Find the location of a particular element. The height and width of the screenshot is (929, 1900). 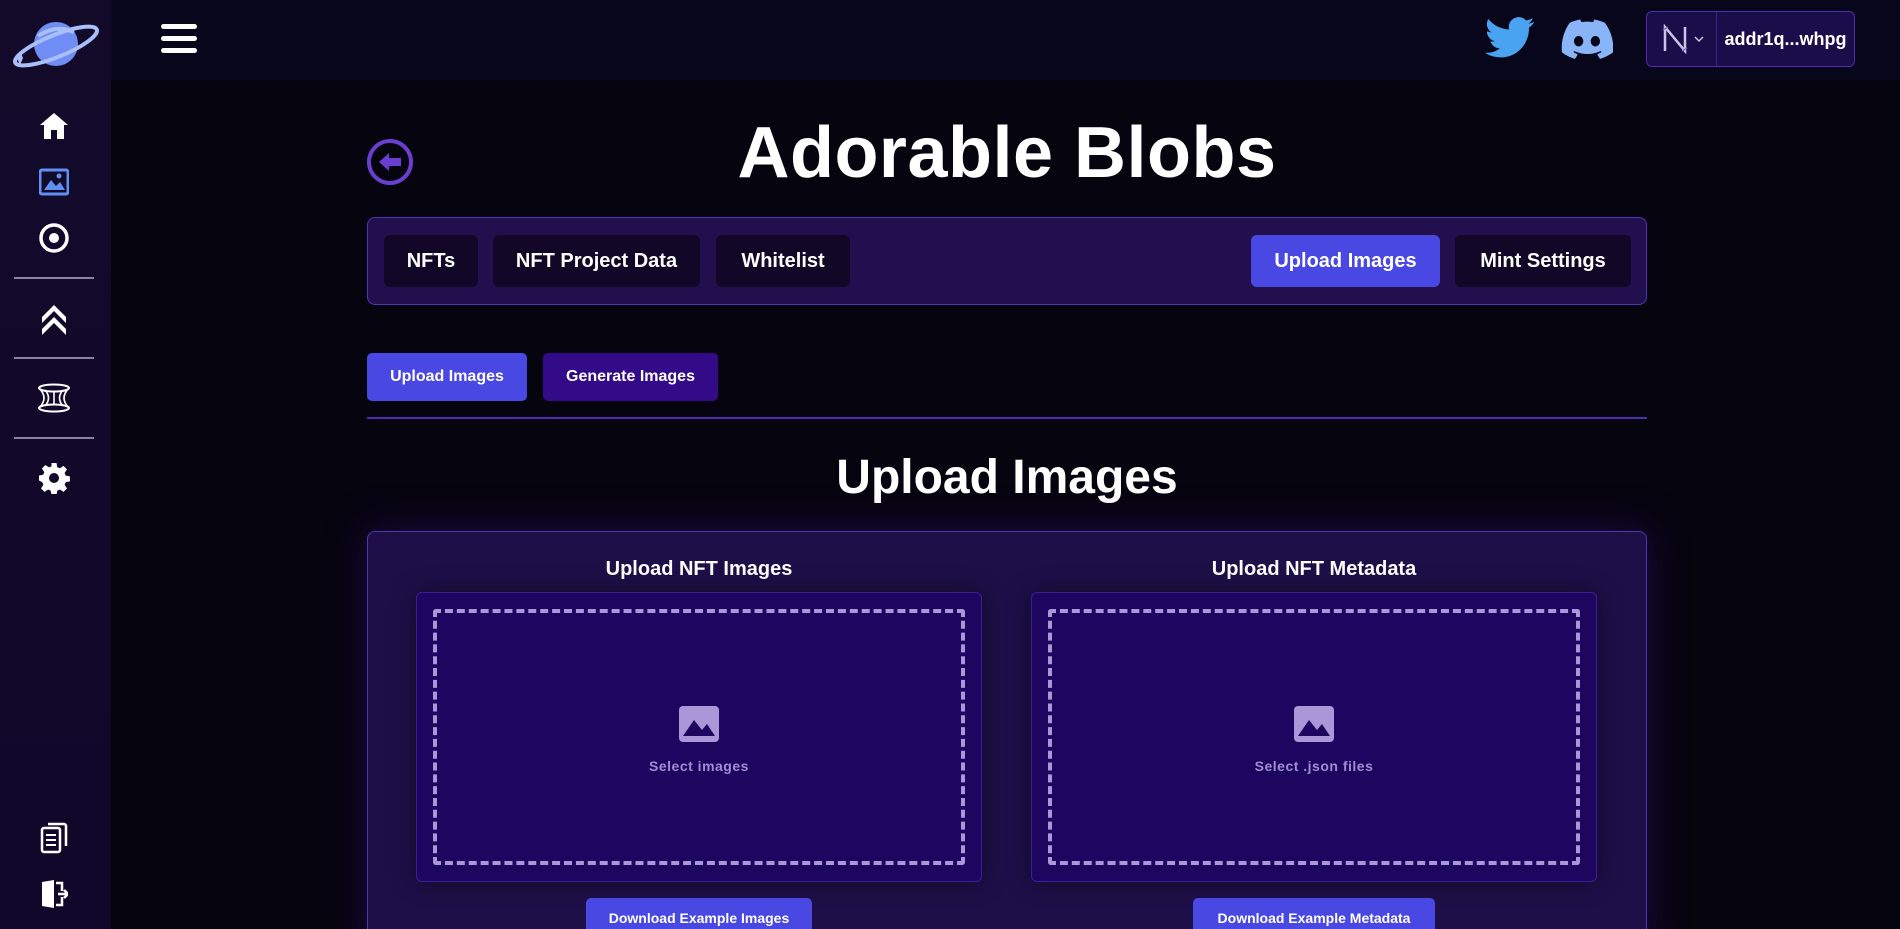

chevrons-up-icon is located at coordinates (54, 318).